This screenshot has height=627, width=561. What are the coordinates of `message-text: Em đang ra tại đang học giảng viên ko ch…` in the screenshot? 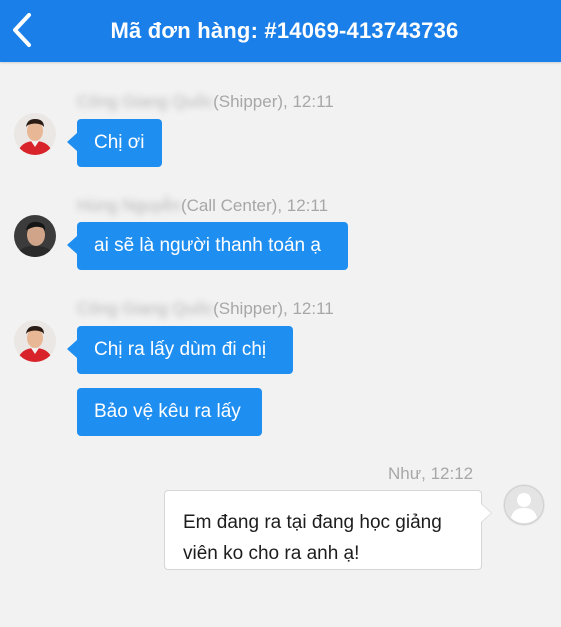 It's located at (312, 538).